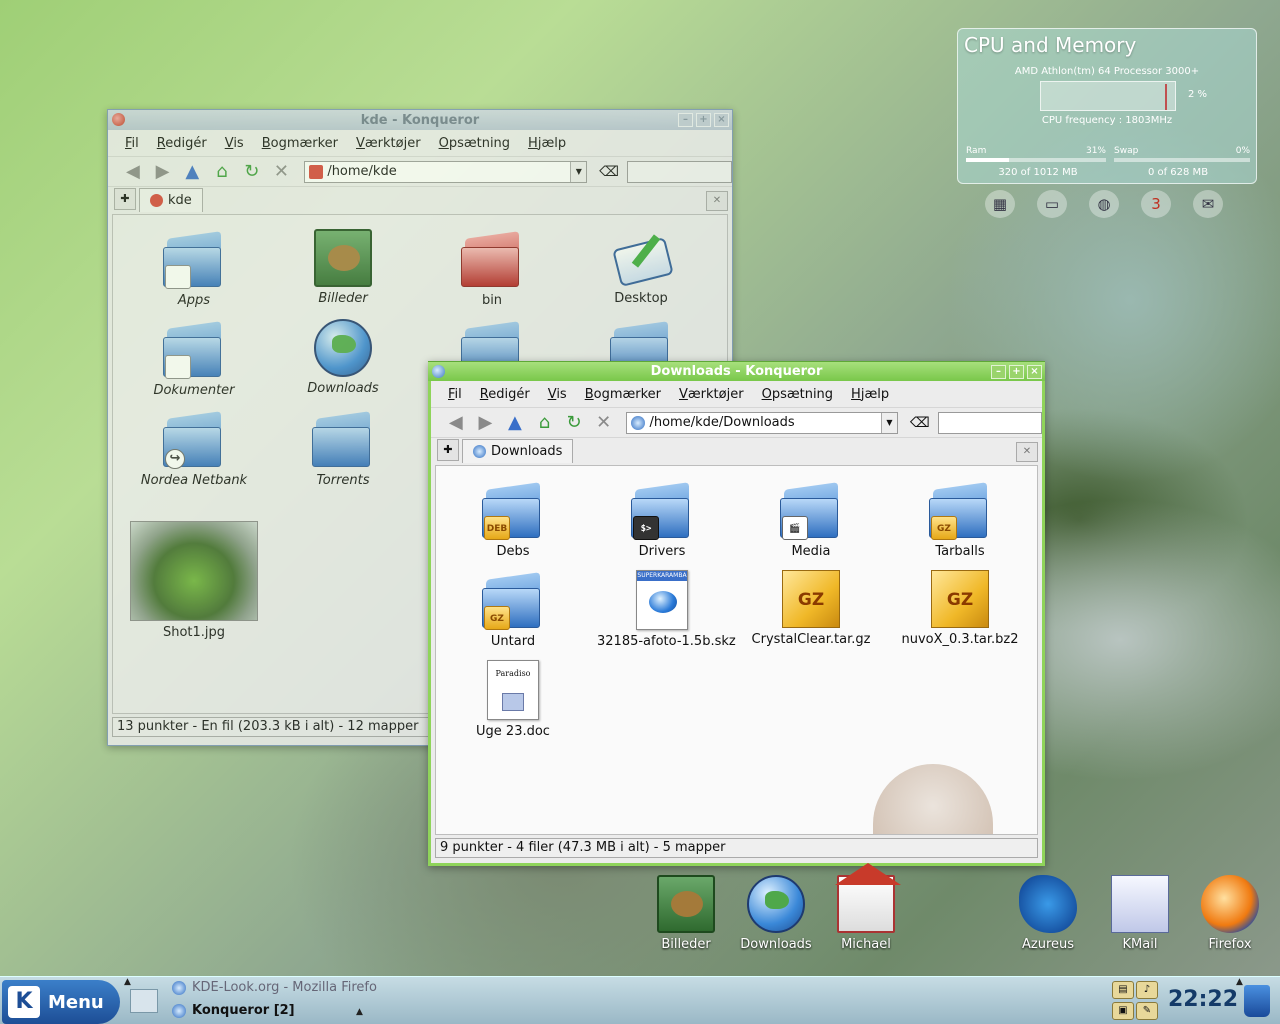 The height and width of the screenshot is (1024, 1280). Describe the element at coordinates (866, 907) in the screenshot. I see `desktop-icon-michael: Michael` at that location.